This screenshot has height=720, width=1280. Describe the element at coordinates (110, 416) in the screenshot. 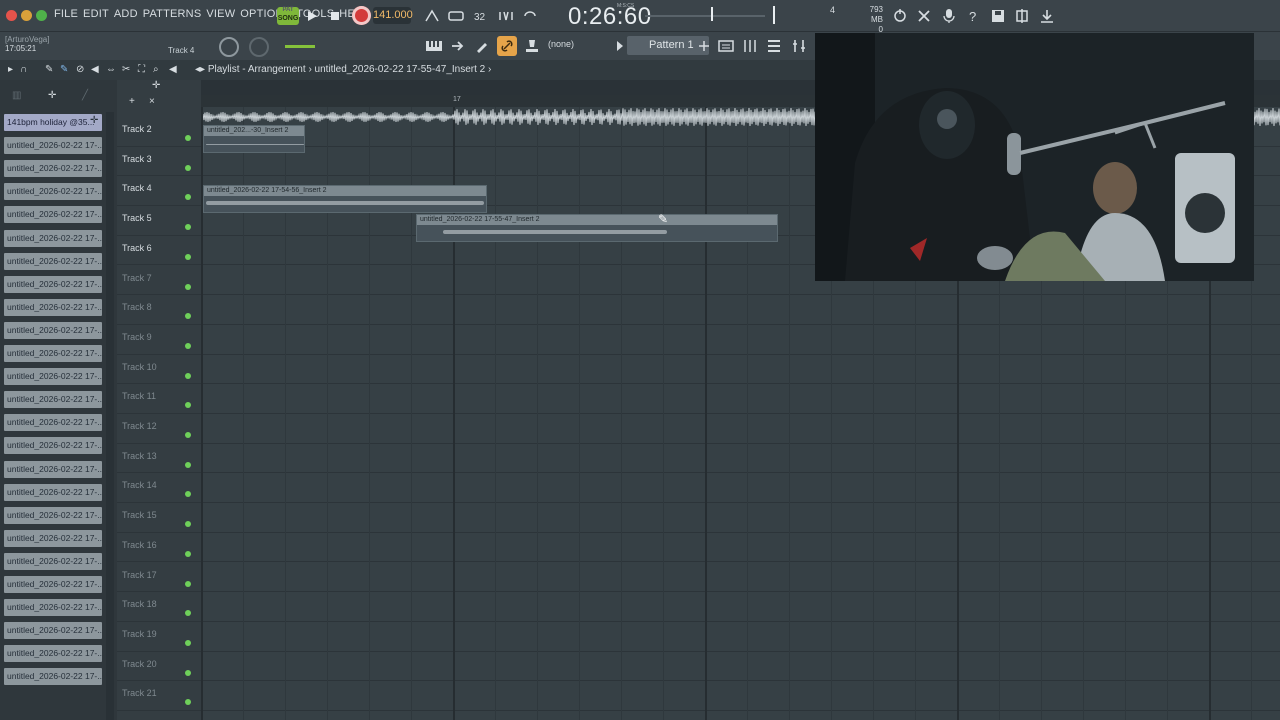

I see `browser-scrollbar` at that location.